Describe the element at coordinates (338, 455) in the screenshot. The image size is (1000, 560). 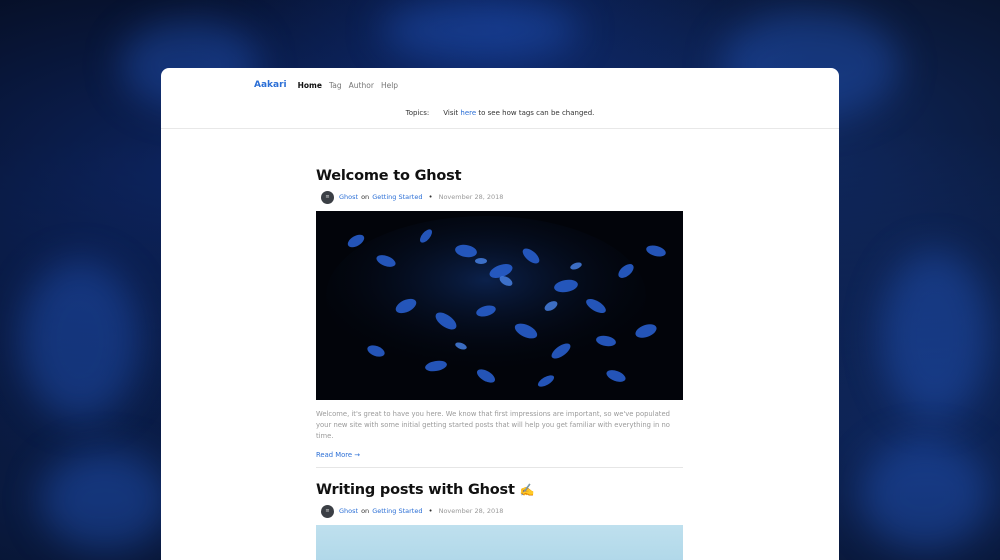
I see `read-more-link: Read More →` at that location.